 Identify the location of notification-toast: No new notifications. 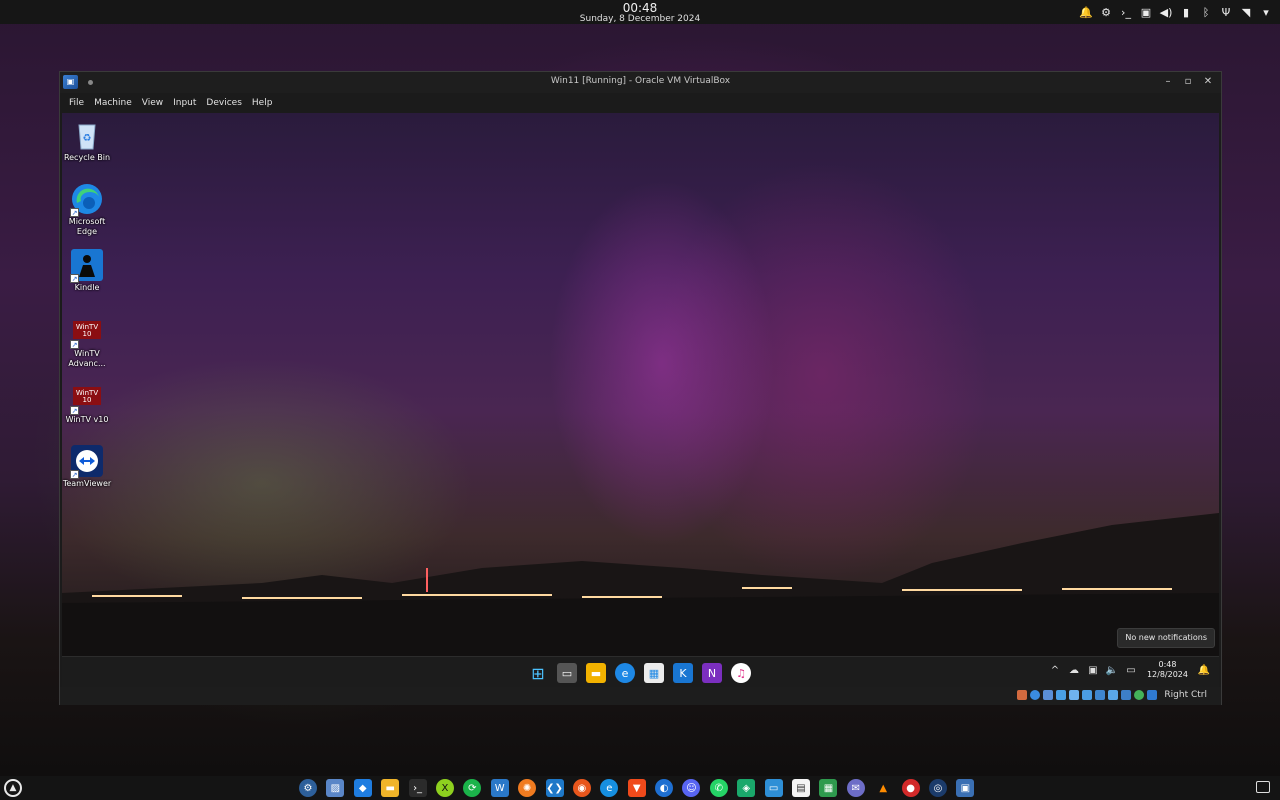
(1166, 638).